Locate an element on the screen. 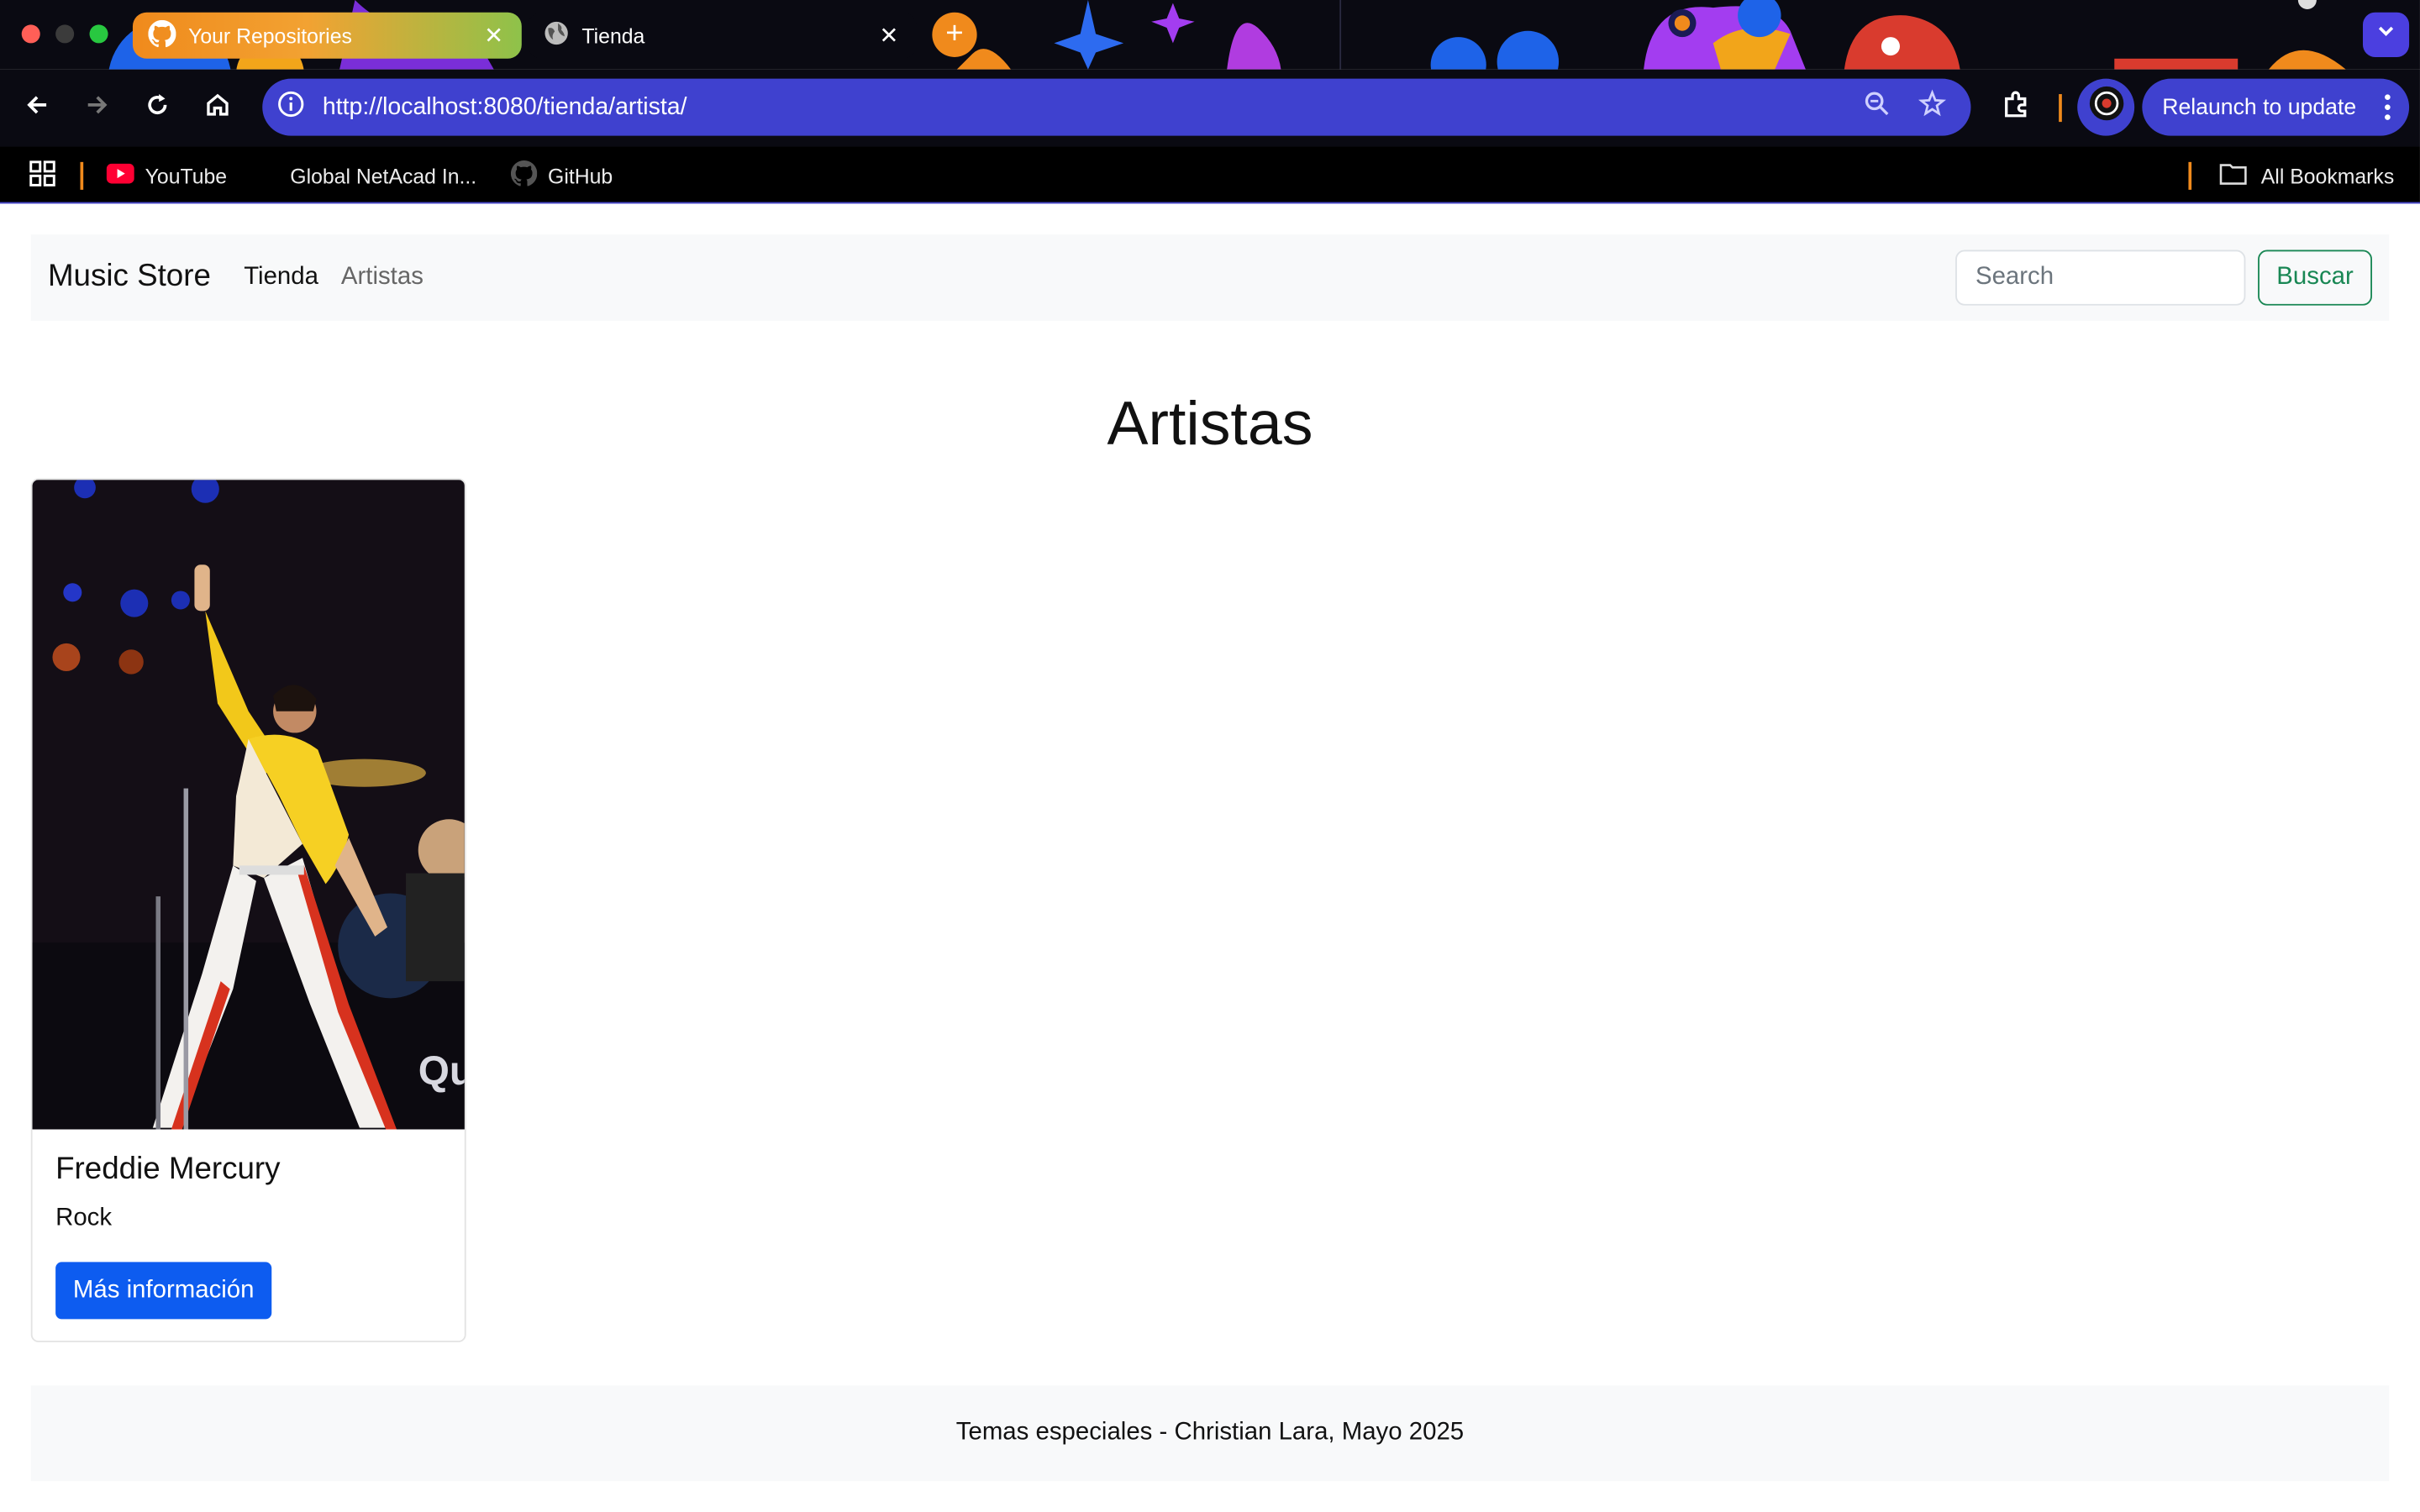 The height and width of the screenshot is (1512, 2420). artist-card: Qu Freddie Mercury Rock Más información is located at coordinates (248, 910).